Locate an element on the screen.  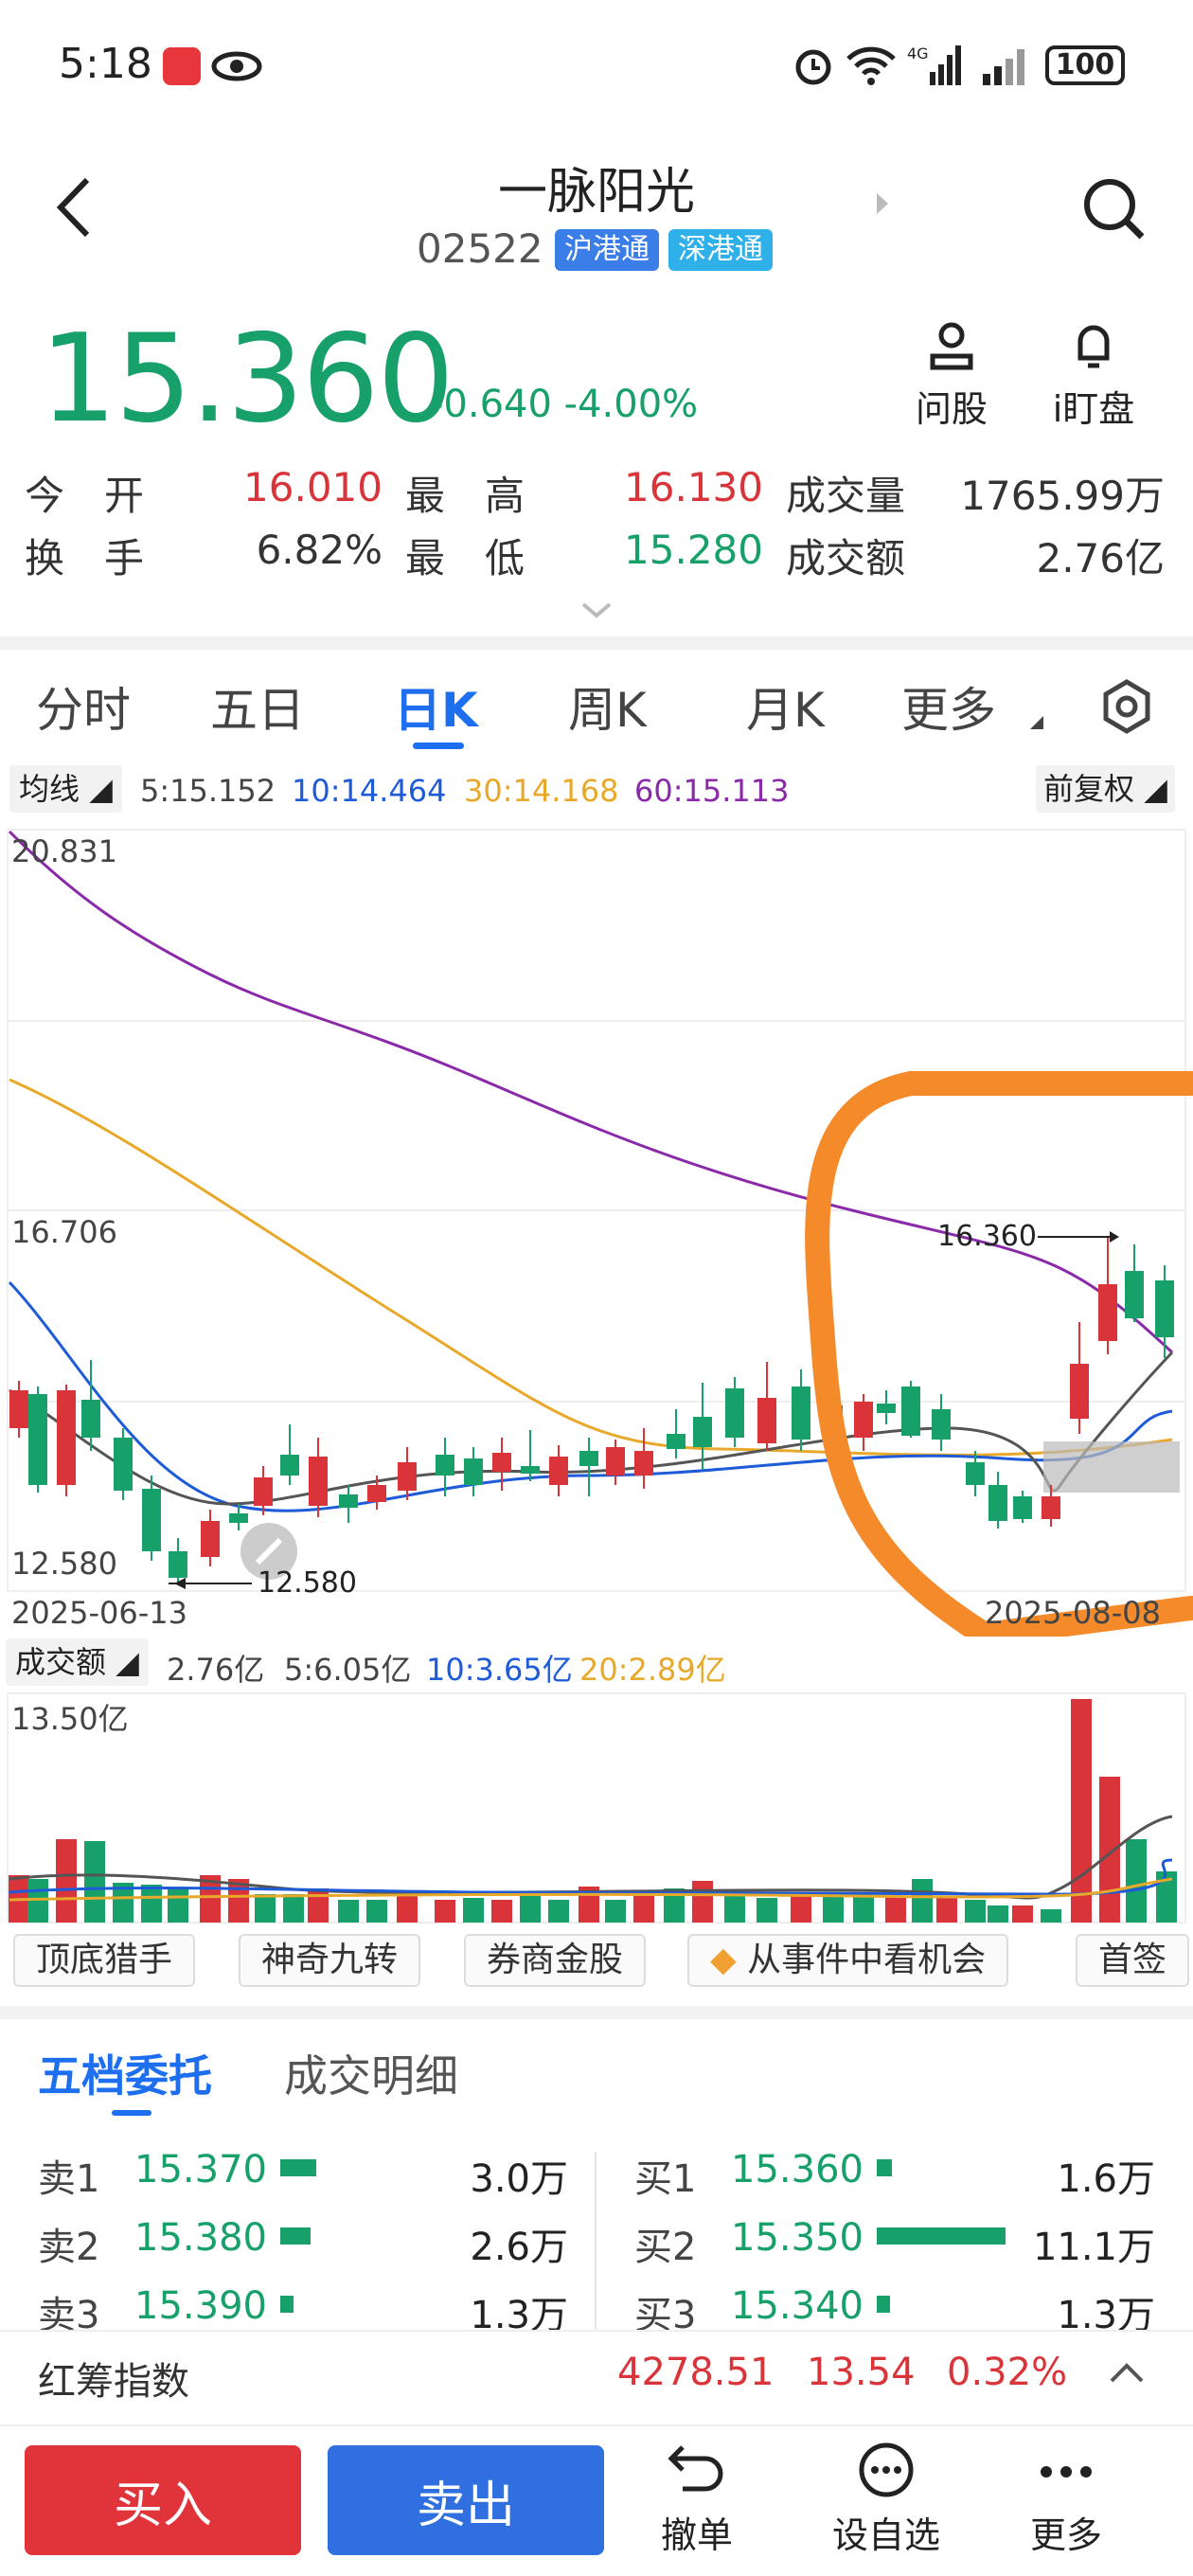
buy-button: 买入 is located at coordinates (163, 2500).